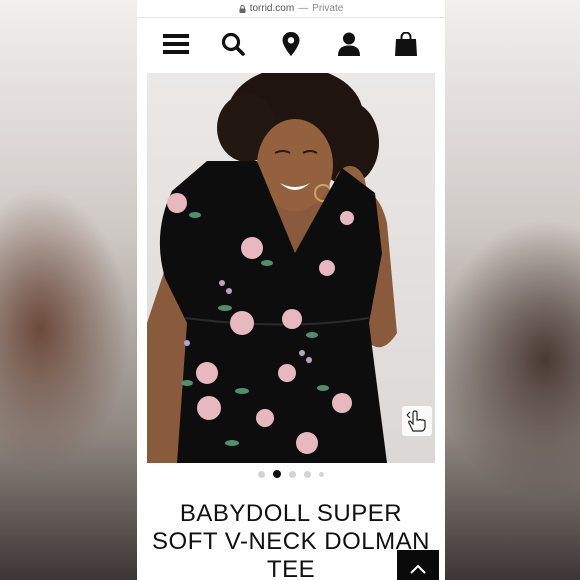 Image resolution: width=580 pixels, height=580 pixels. I want to click on url-bar: torrid.com — Private, so click(291, 9).